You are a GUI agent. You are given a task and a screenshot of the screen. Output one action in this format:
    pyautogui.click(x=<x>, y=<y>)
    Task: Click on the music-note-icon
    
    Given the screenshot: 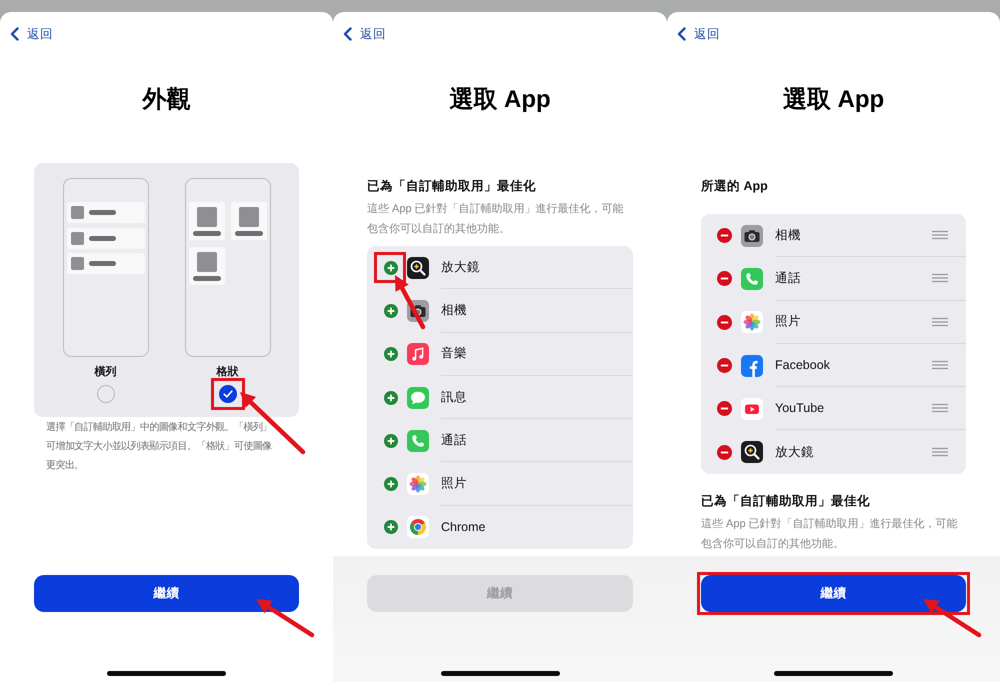 What is the action you would take?
    pyautogui.click(x=418, y=354)
    